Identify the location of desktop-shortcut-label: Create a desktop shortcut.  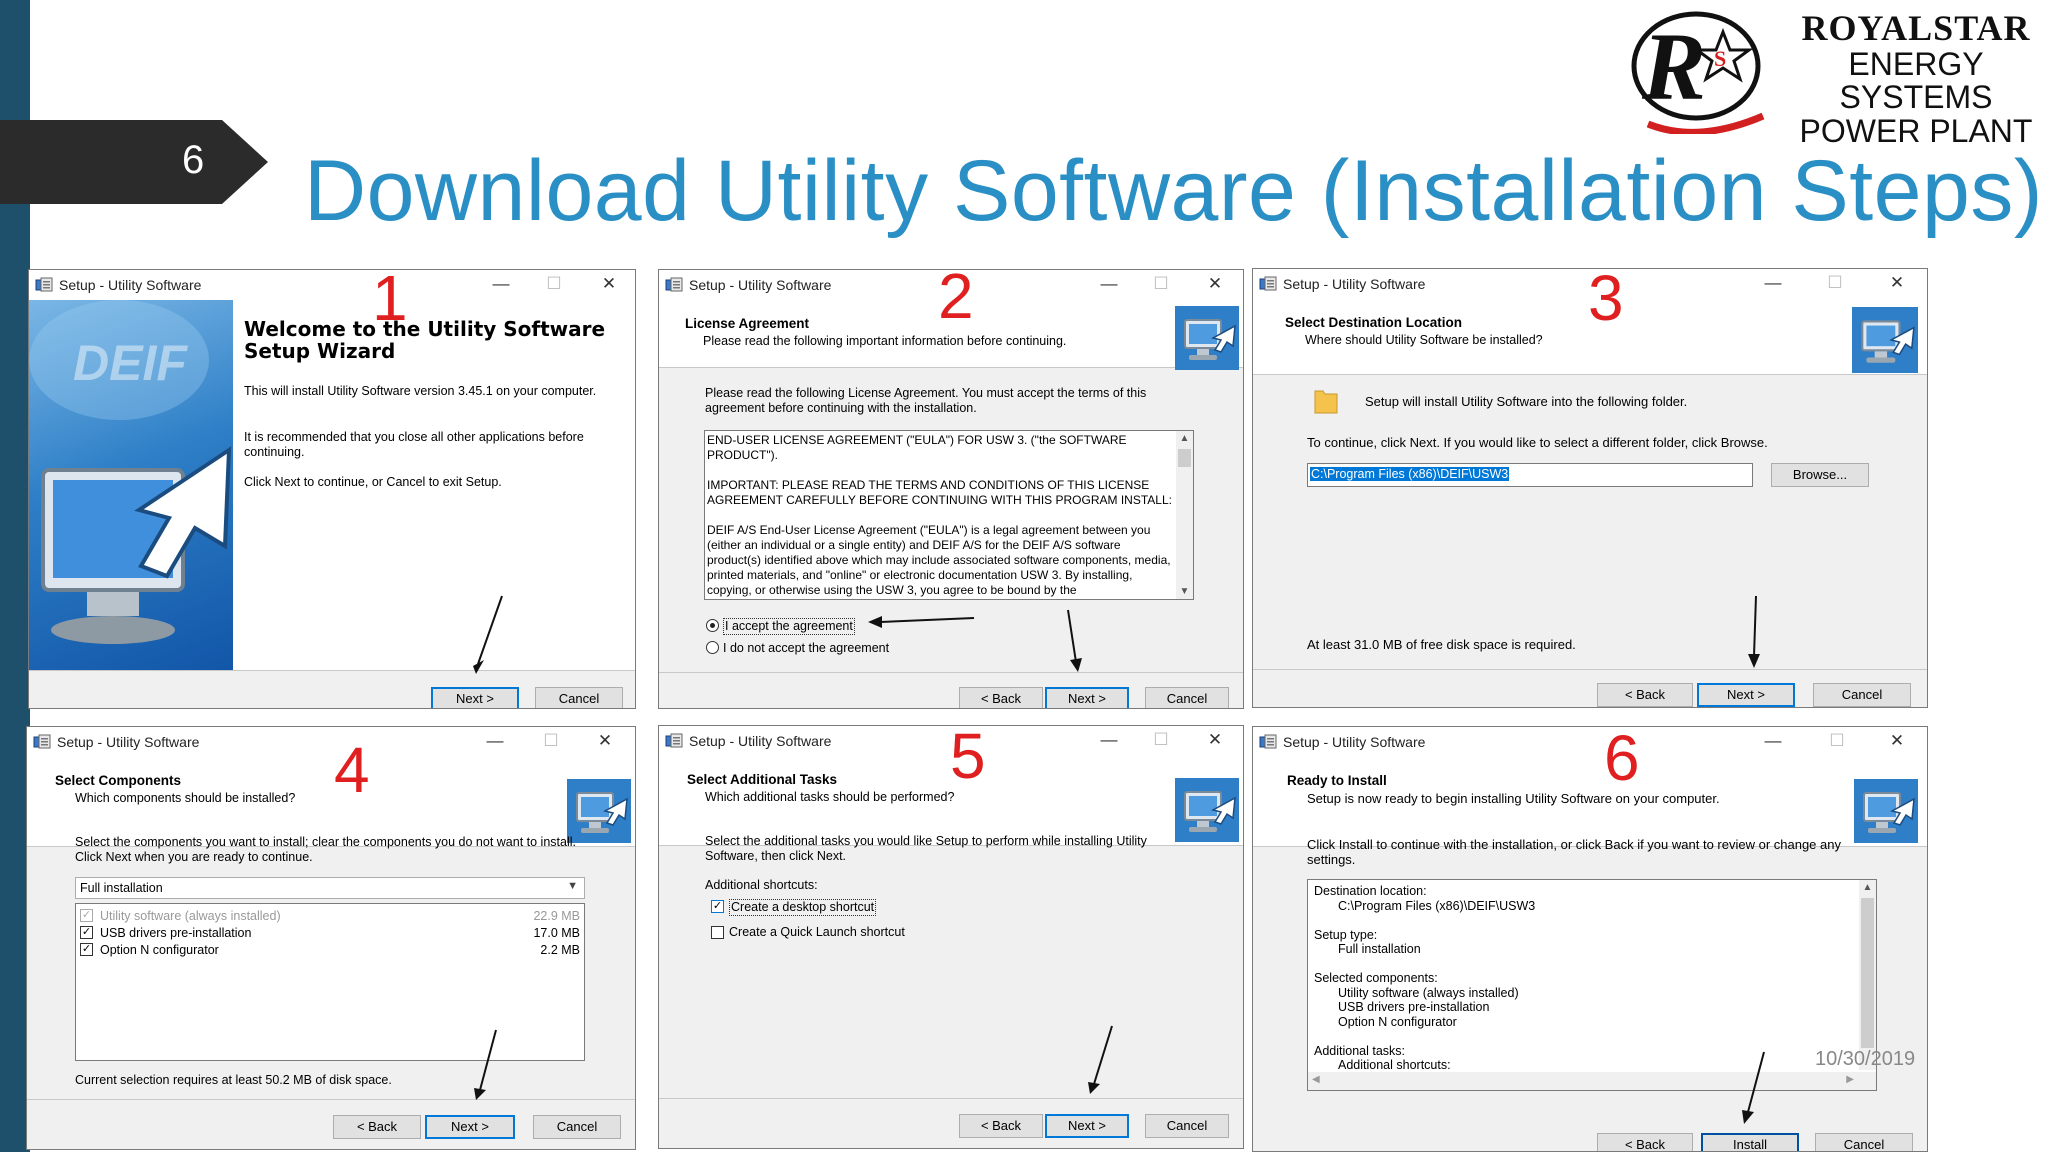
(803, 907).